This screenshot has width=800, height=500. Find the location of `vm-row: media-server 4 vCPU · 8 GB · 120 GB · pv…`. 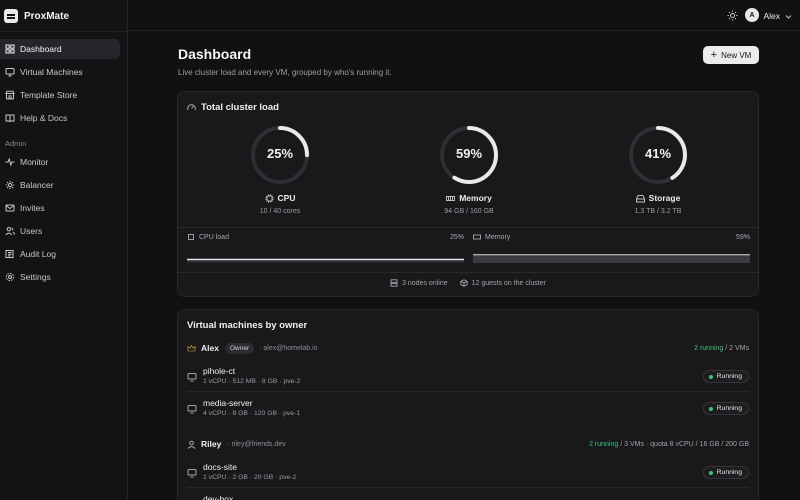

vm-row: media-server 4 vCPU · 8 GB · 120 GB · pv… is located at coordinates (468, 409).